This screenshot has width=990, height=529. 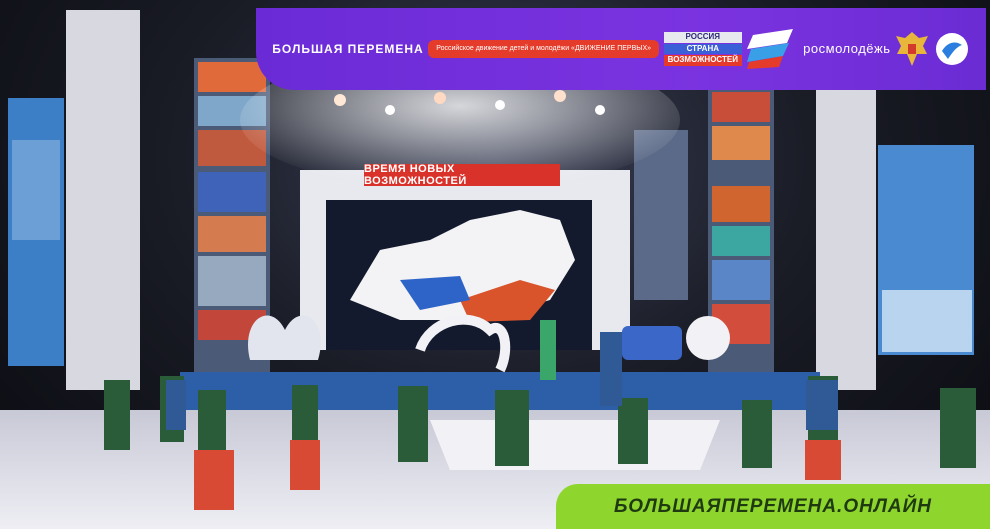 I want to click on rosmolodezh-logo: росмолодёжь, so click(x=847, y=49).